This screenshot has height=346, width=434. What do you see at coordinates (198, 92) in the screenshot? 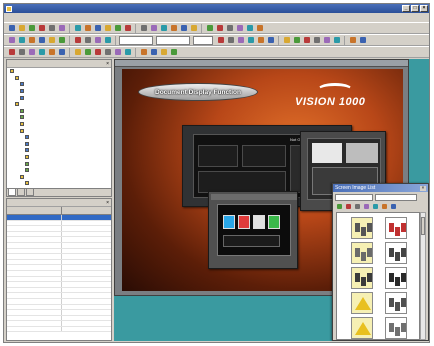
I see `document-display-banner: Document Display Function` at bounding box center [198, 92].